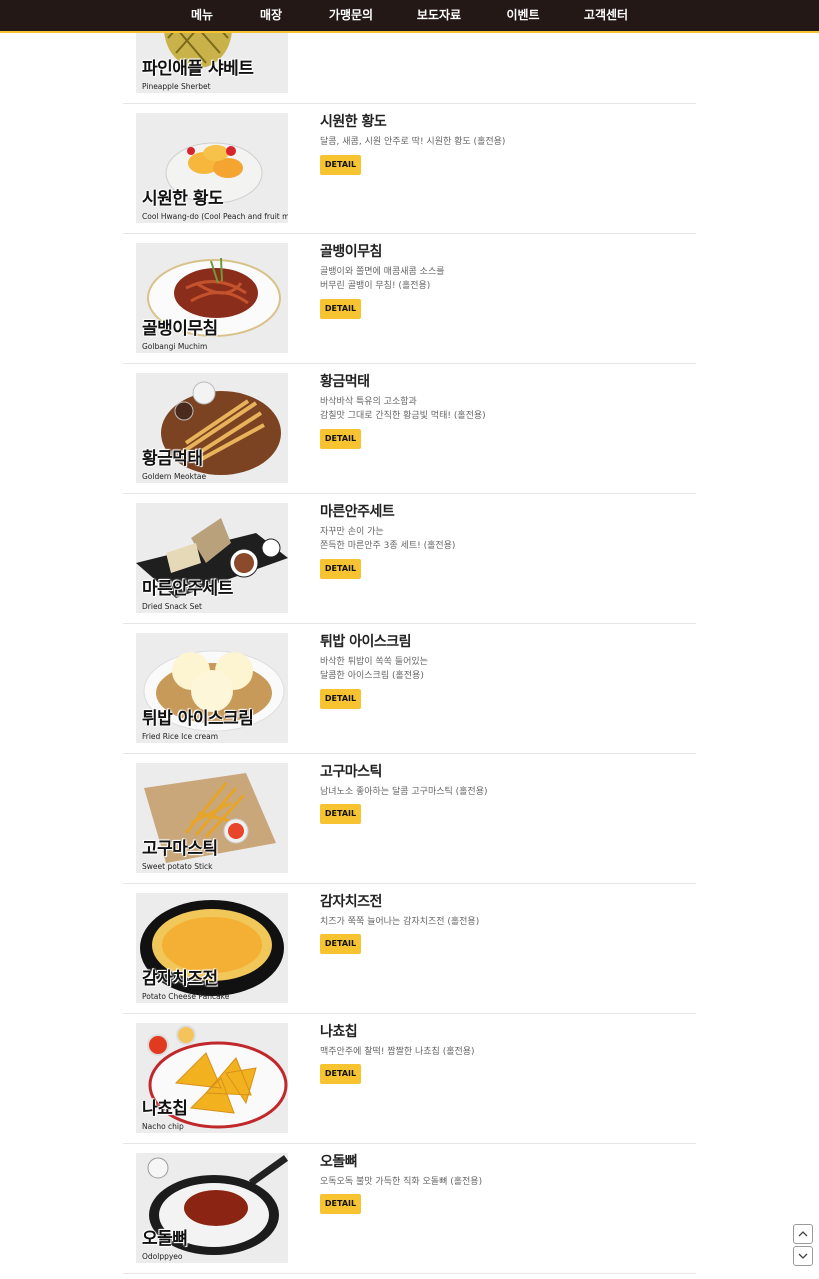 This screenshot has height=1279, width=819. Describe the element at coordinates (175, 346) in the screenshot. I see `thumbnail-english-label: Golbangi Muchim` at that location.